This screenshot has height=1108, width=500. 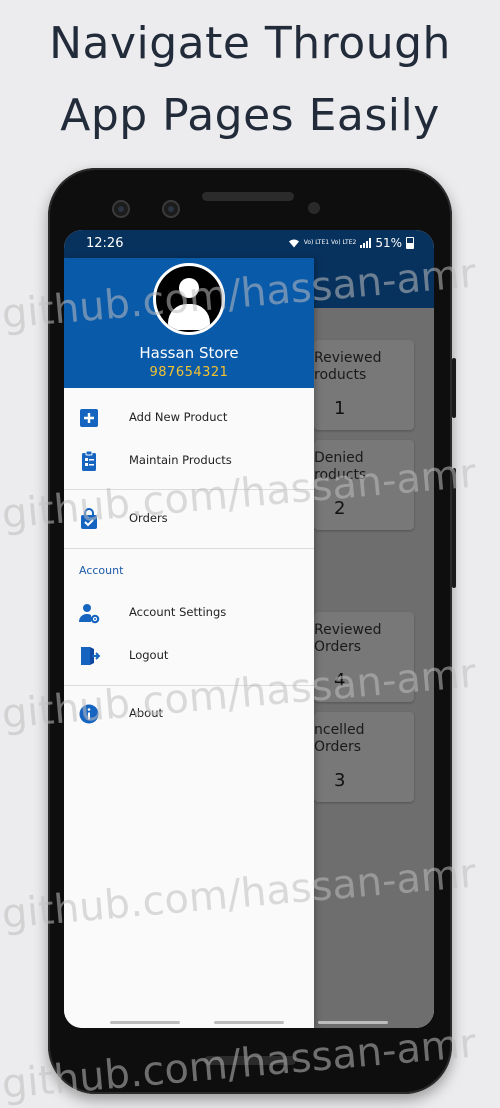 What do you see at coordinates (248, 196) in the screenshot?
I see `earpiece-speaker` at bounding box center [248, 196].